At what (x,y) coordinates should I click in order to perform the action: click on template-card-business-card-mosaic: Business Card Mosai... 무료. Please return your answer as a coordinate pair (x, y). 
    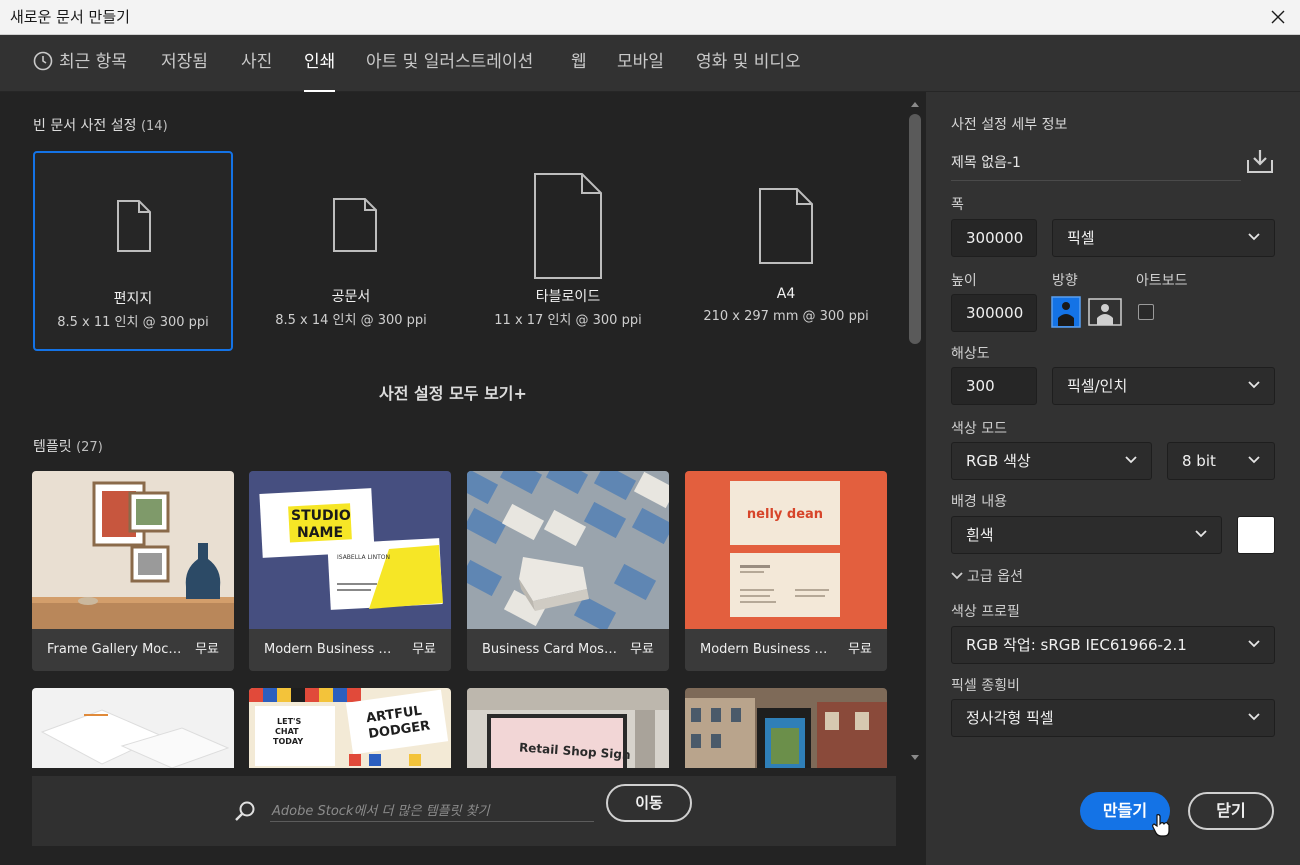
    Looking at the image, I should click on (568, 571).